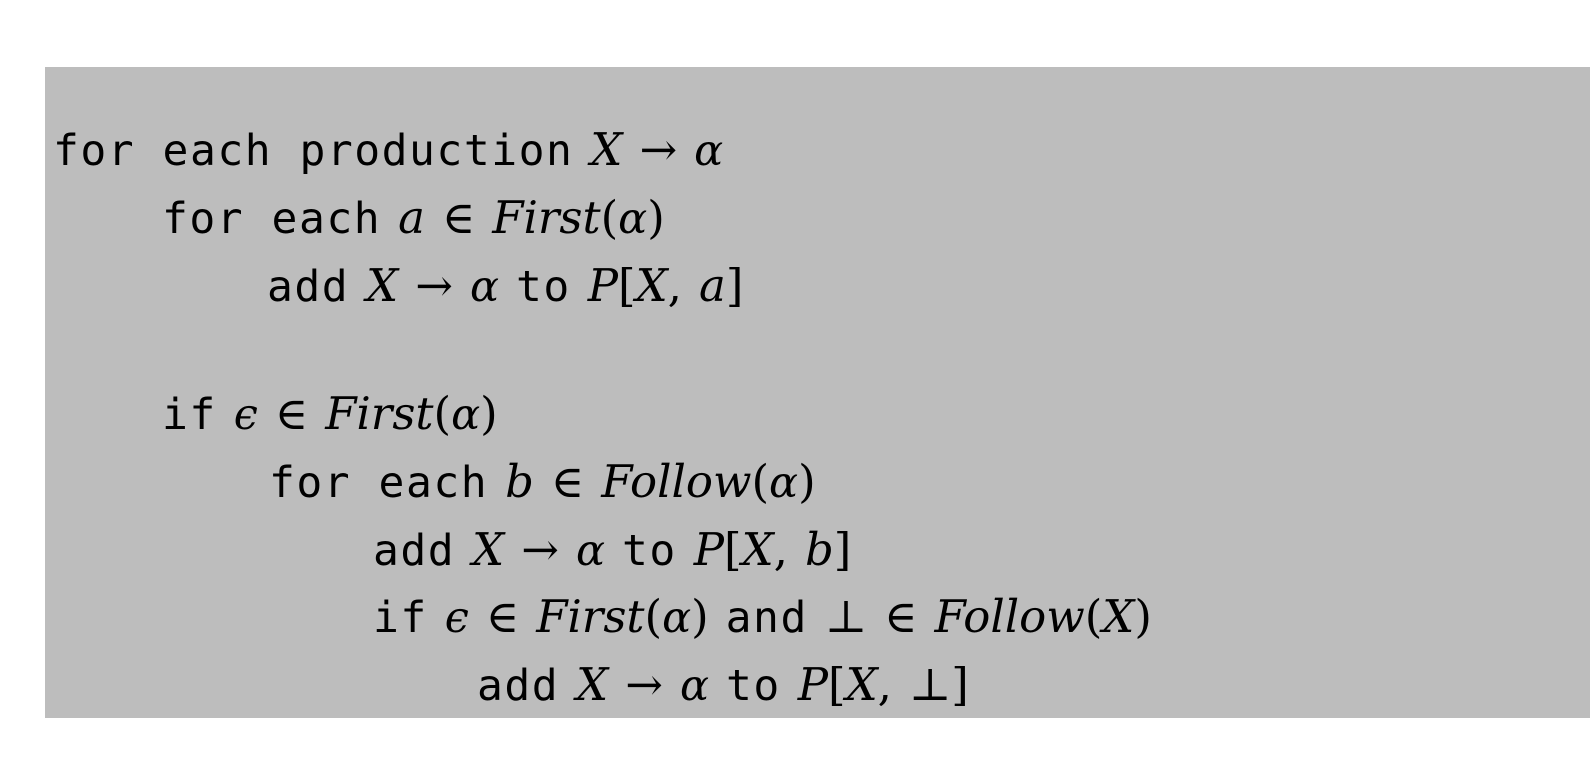 This screenshot has width=1590, height=779. Describe the element at coordinates (723, 685) in the screenshot. I see `code-line: add X → α to P[X, ⊥]` at that location.